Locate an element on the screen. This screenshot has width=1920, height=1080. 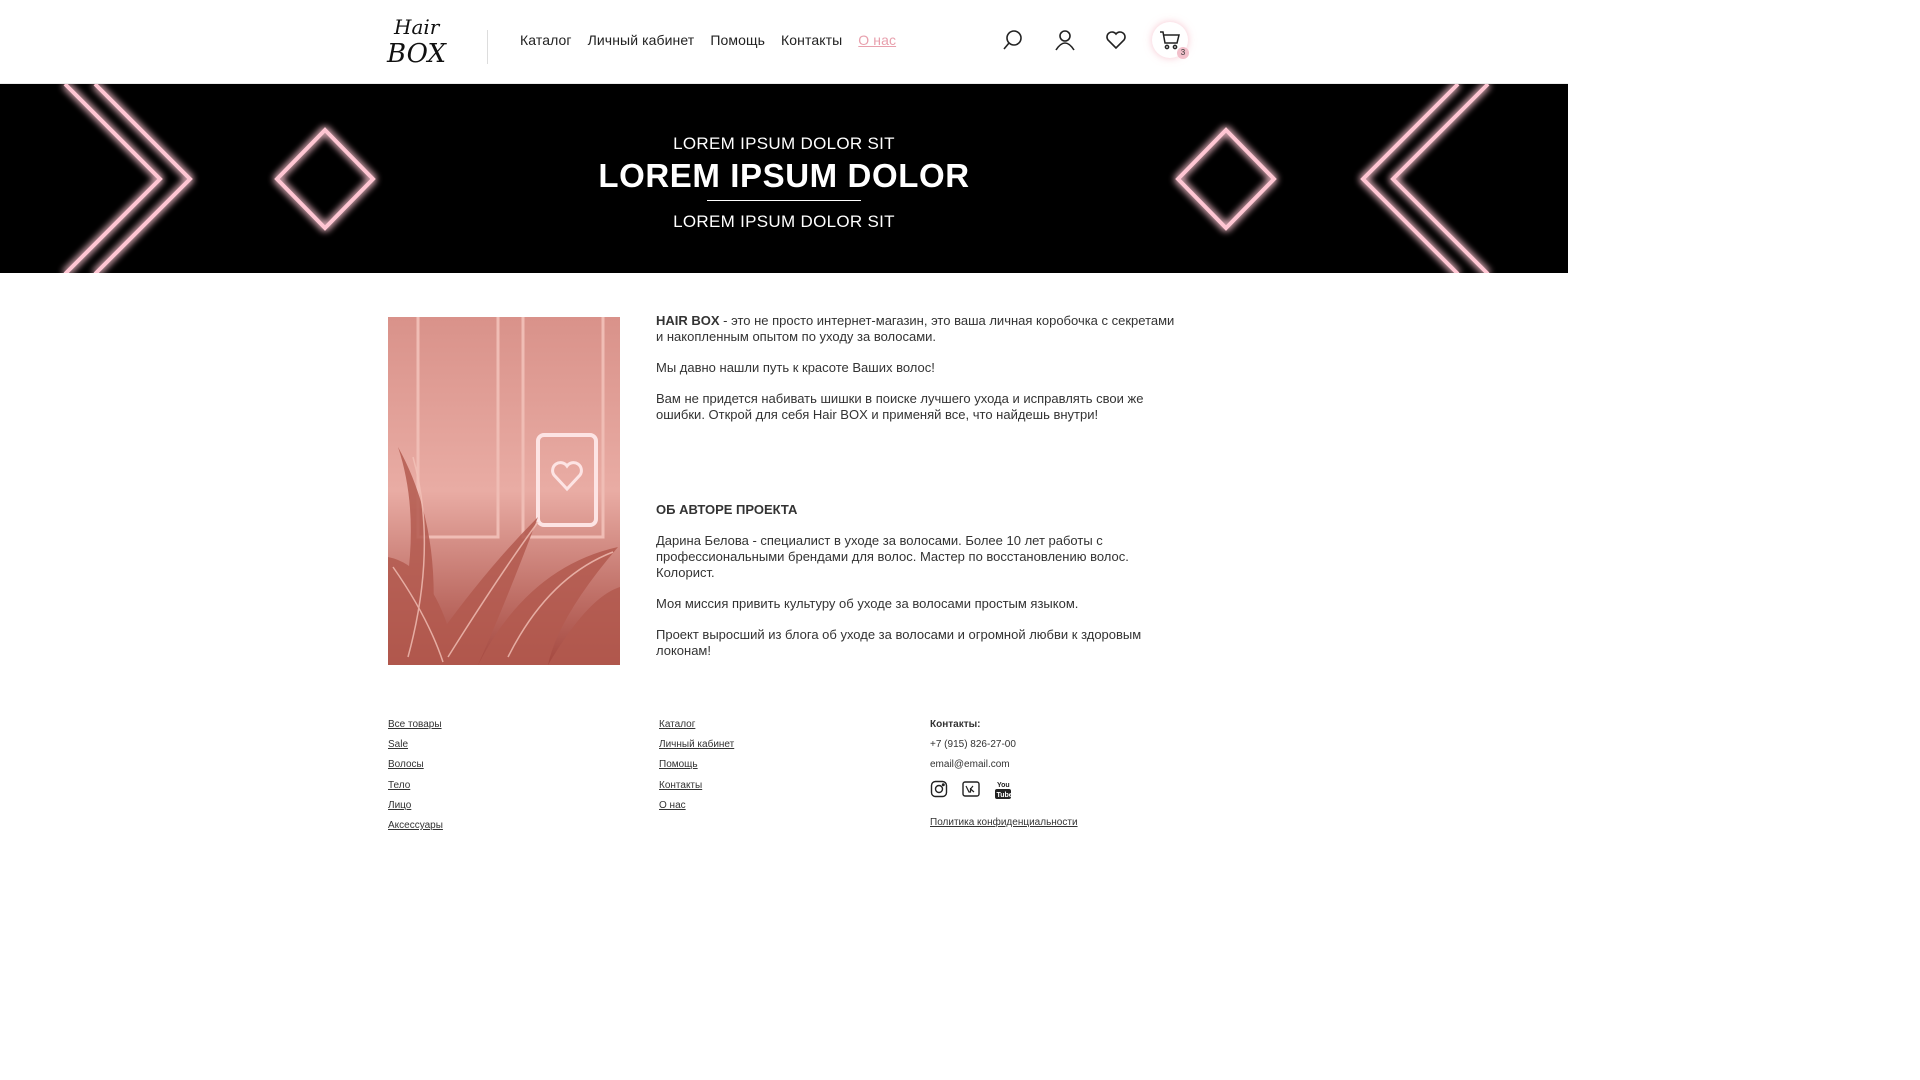
social-links: You Tube is located at coordinates (1004, 789).